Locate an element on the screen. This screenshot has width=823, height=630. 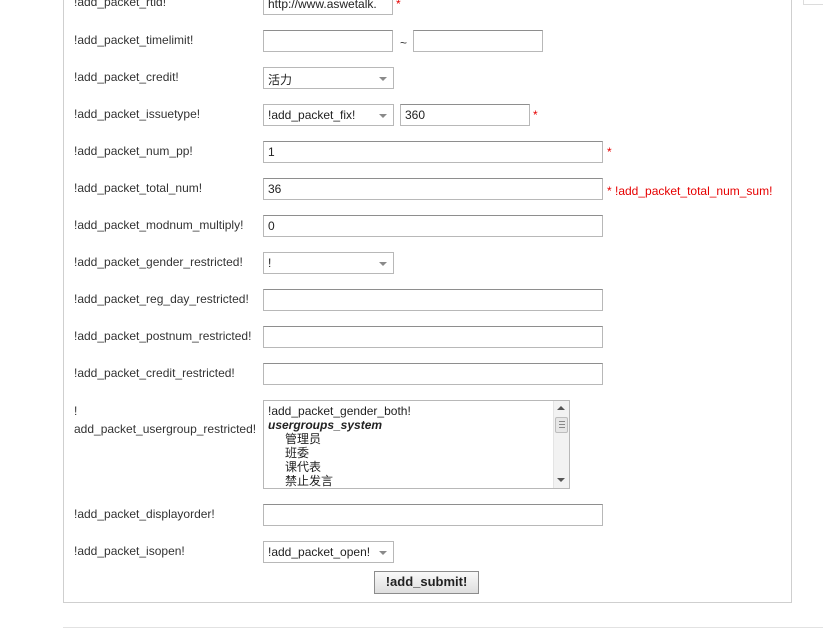
postnum-restricted-input is located at coordinates (433, 337).